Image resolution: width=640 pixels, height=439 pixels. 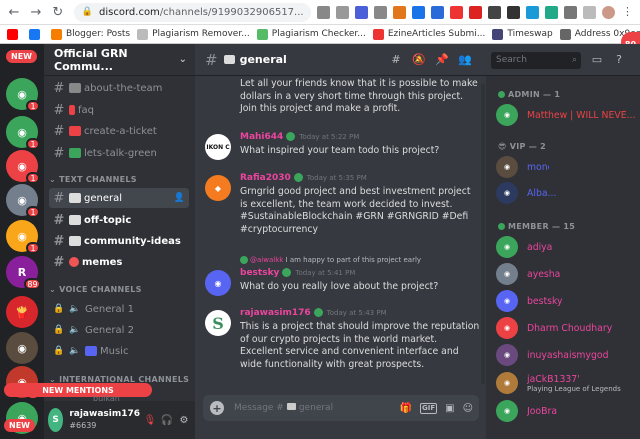 I want to click on avatar: S, so click(x=218, y=323).